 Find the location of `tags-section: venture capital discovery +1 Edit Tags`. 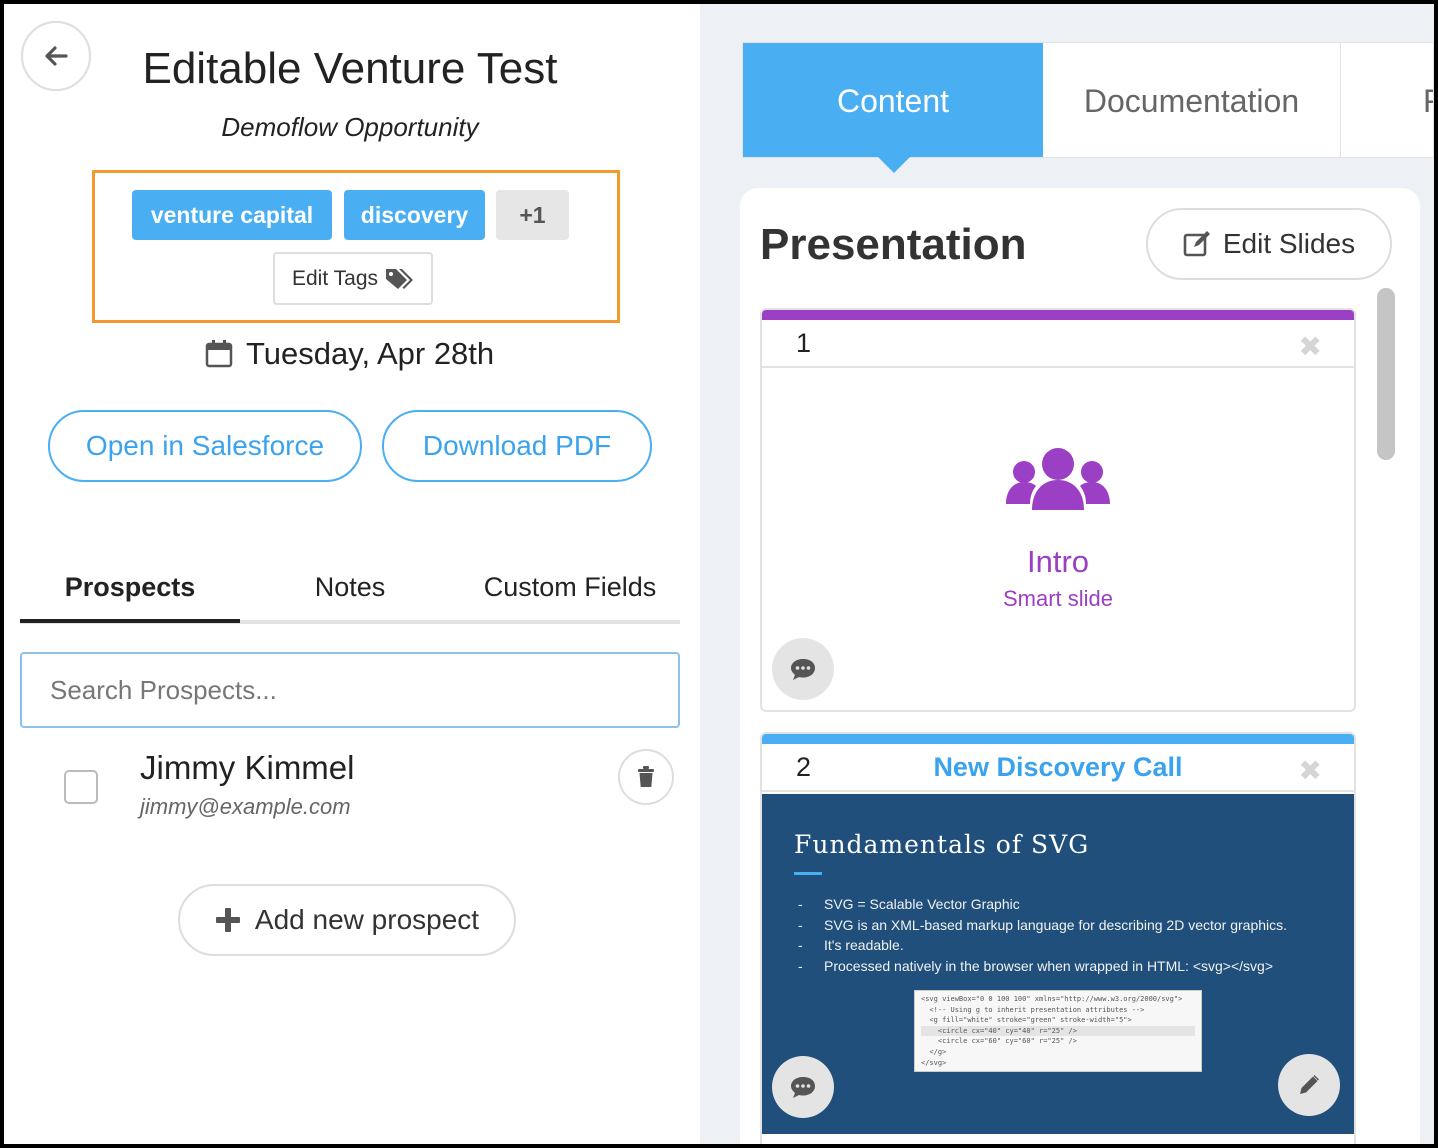

tags-section: venture capital discovery +1 Edit Tags is located at coordinates (356, 246).